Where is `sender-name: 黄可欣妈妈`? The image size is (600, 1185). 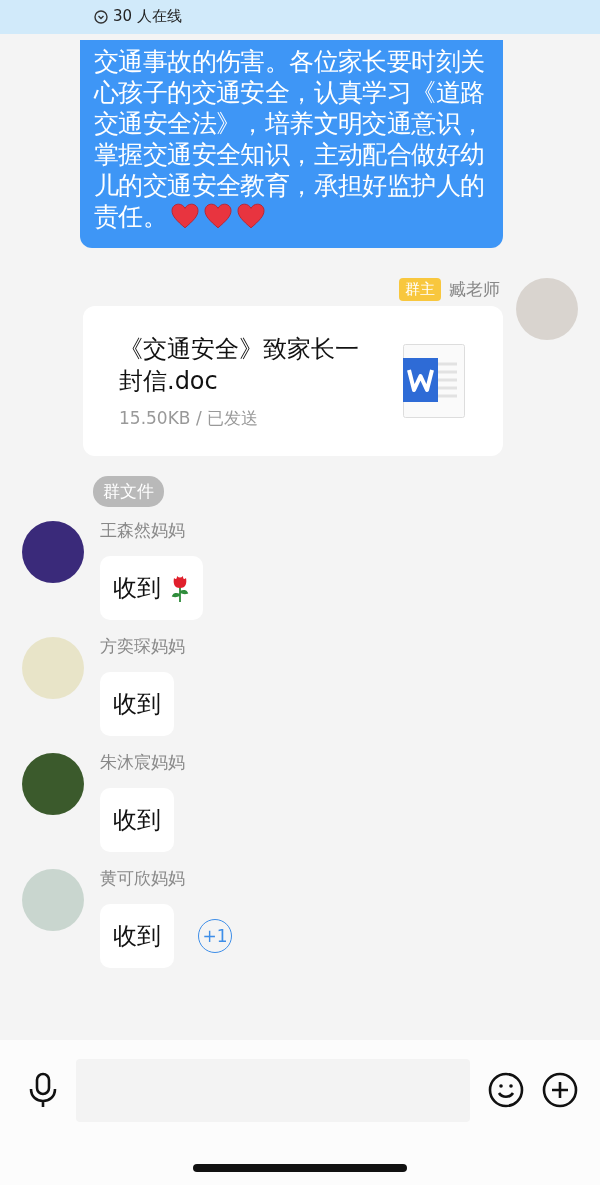 sender-name: 黄可欣妈妈 is located at coordinates (143, 878).